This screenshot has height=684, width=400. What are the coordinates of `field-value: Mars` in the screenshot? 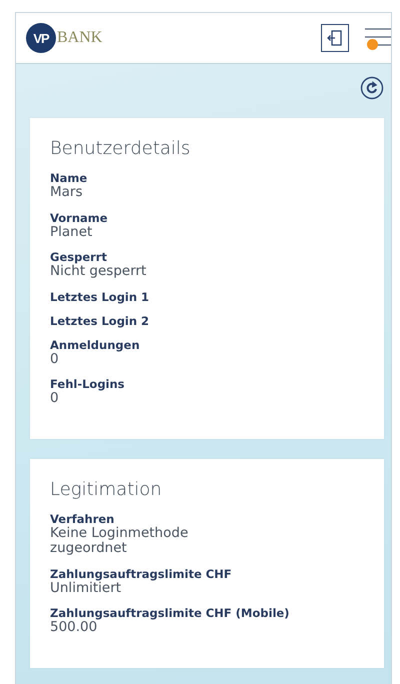 It's located at (67, 193).